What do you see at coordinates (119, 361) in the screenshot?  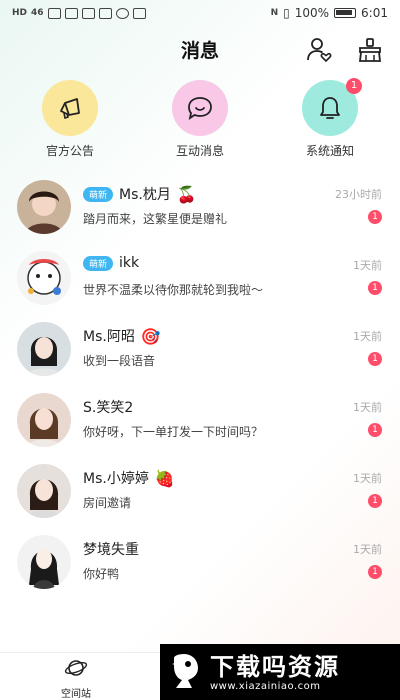 I see `message-preview: 收到一段语音` at bounding box center [119, 361].